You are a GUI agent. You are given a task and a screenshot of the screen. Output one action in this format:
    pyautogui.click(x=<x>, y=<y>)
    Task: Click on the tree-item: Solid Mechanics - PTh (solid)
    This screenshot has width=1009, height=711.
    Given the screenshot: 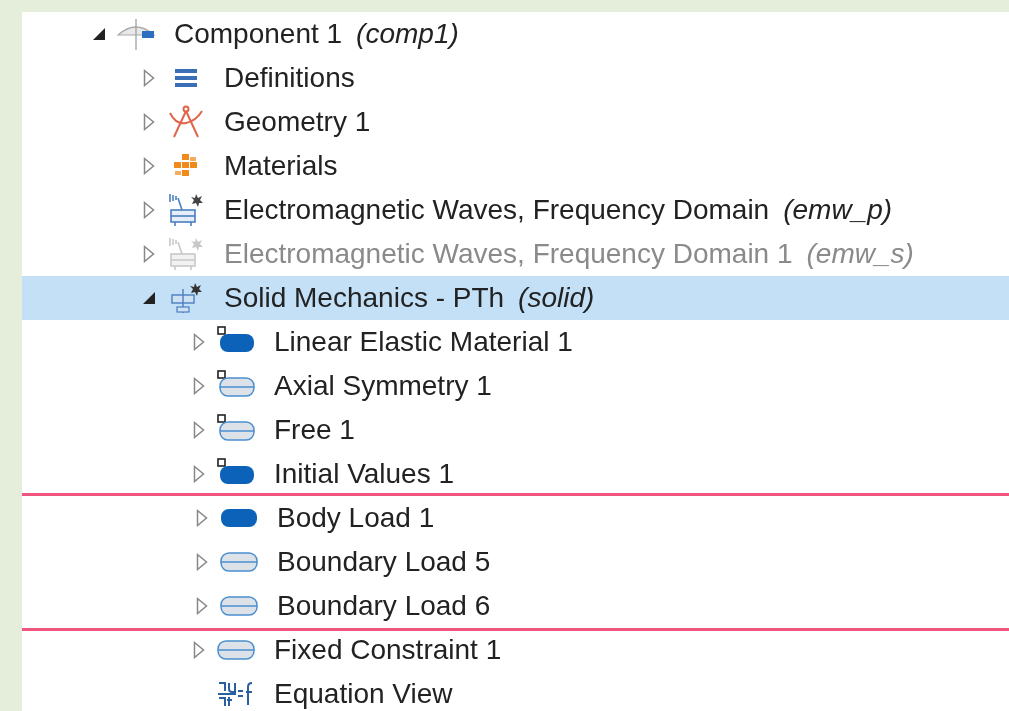 What is the action you would take?
    pyautogui.click(x=515, y=298)
    